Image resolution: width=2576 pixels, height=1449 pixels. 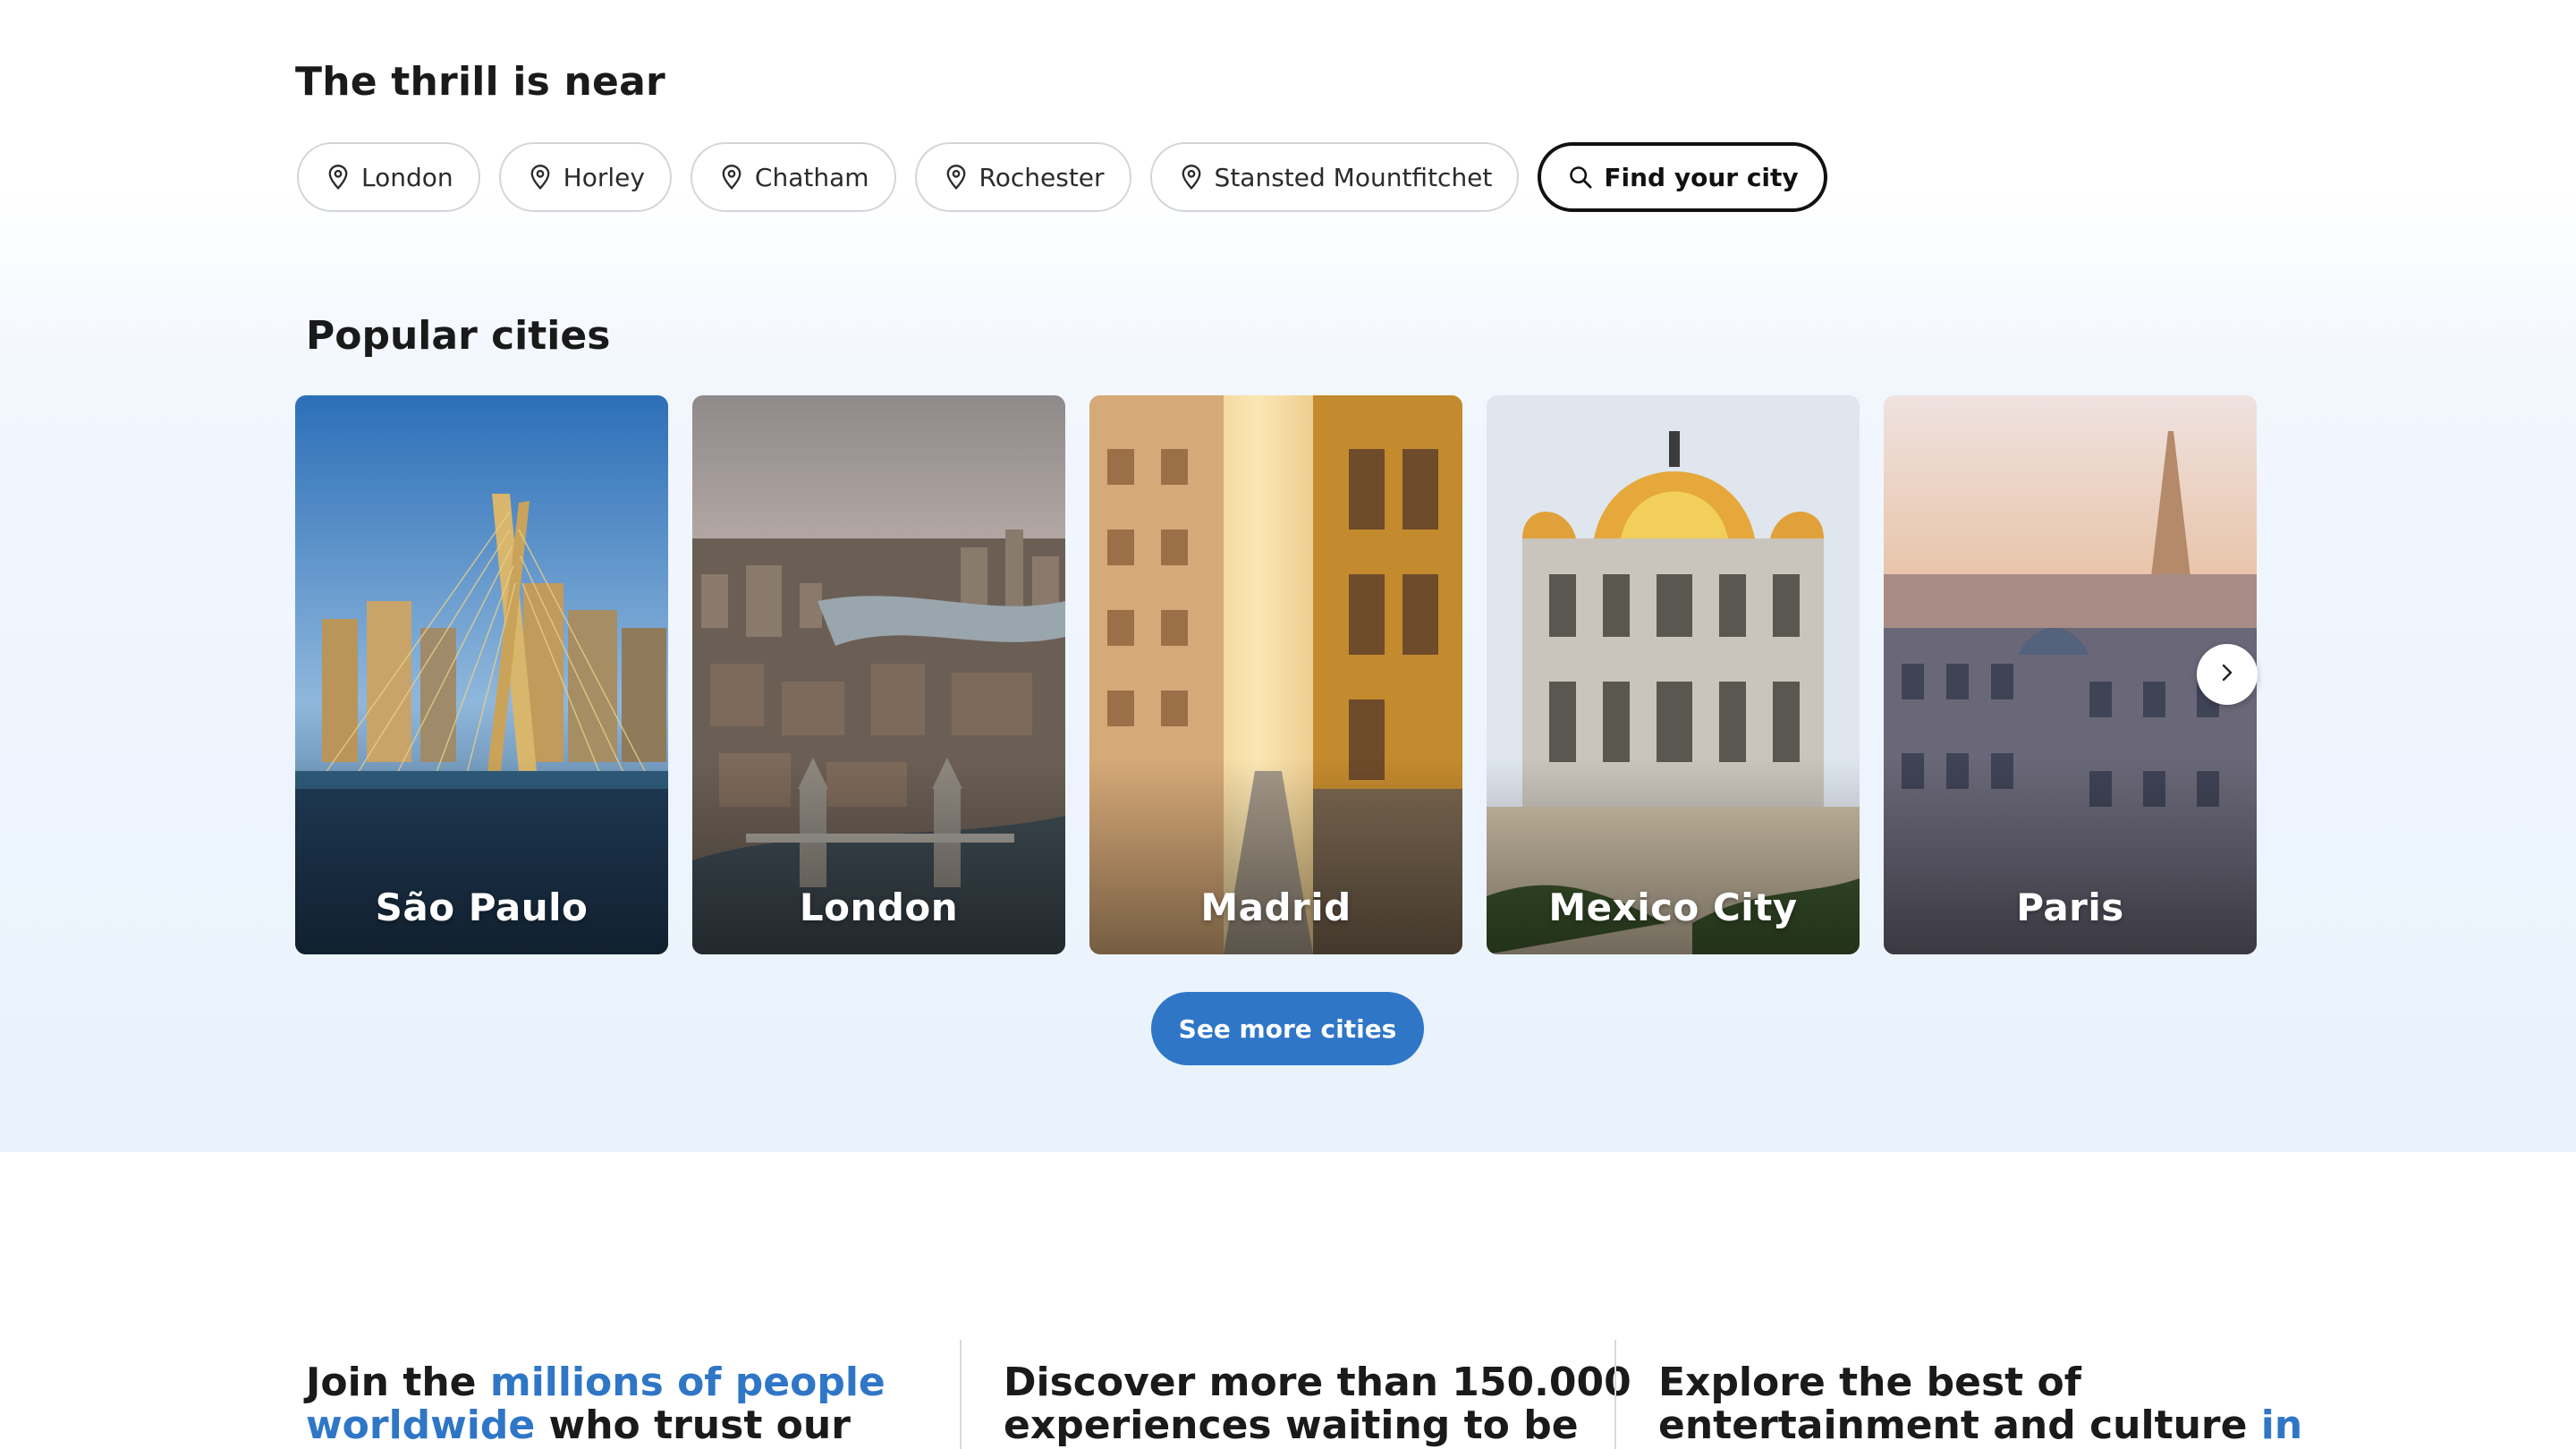 I want to click on chip-rochester: Rochester, so click(x=1022, y=177).